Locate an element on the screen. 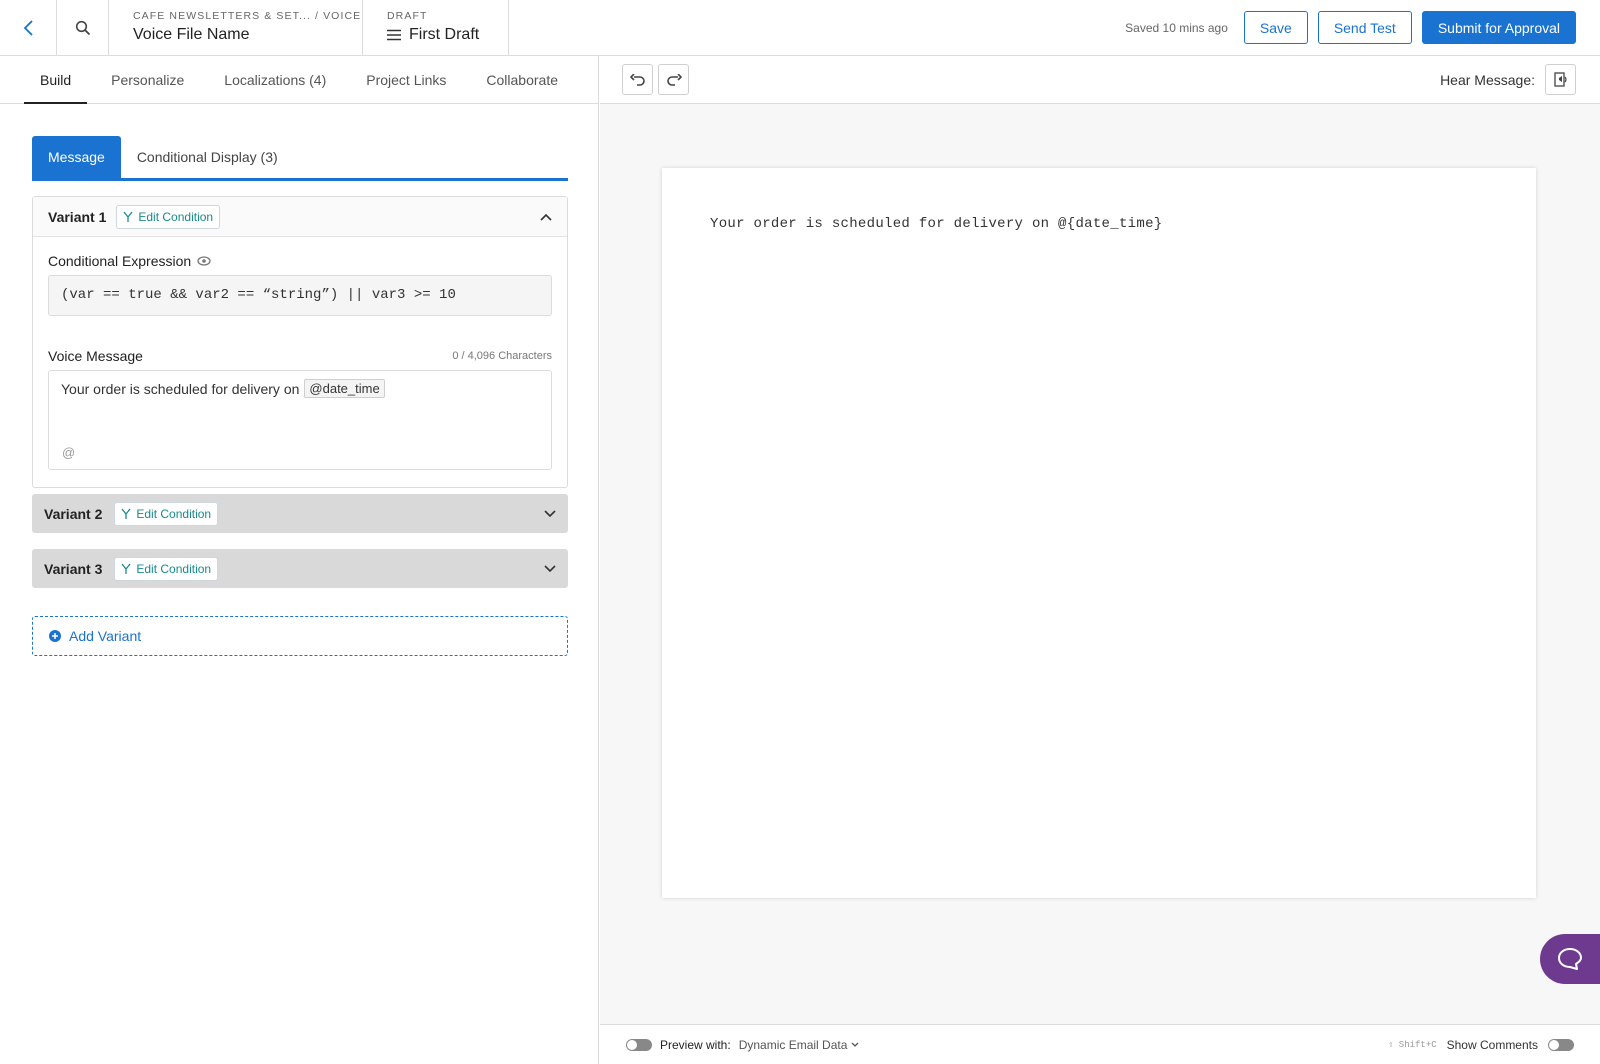 Image resolution: width=1600 pixels, height=1064 pixels. show-comments-label: Show Comments is located at coordinates (1492, 1044).